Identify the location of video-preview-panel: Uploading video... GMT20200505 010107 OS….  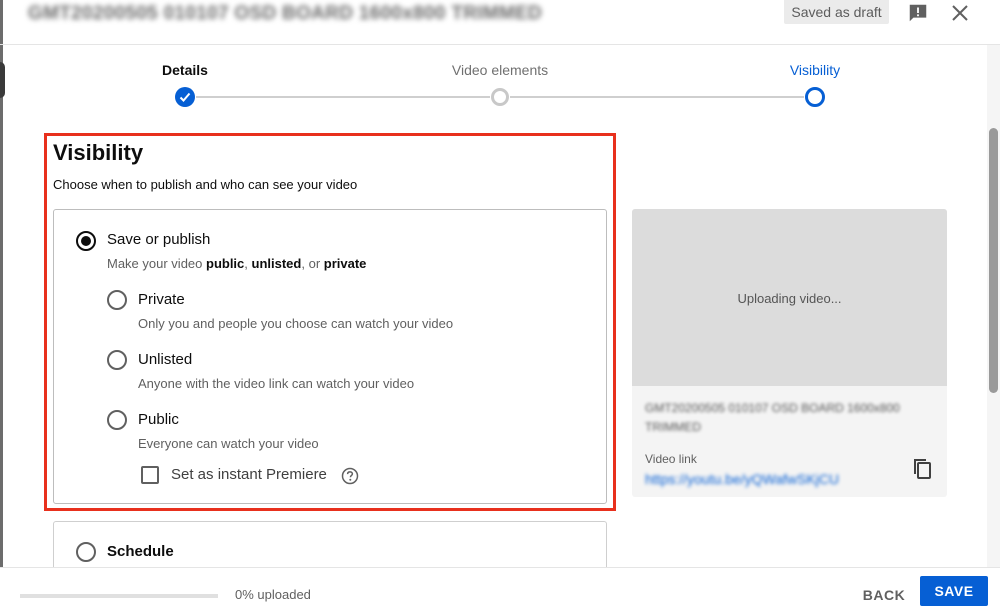
(789, 353).